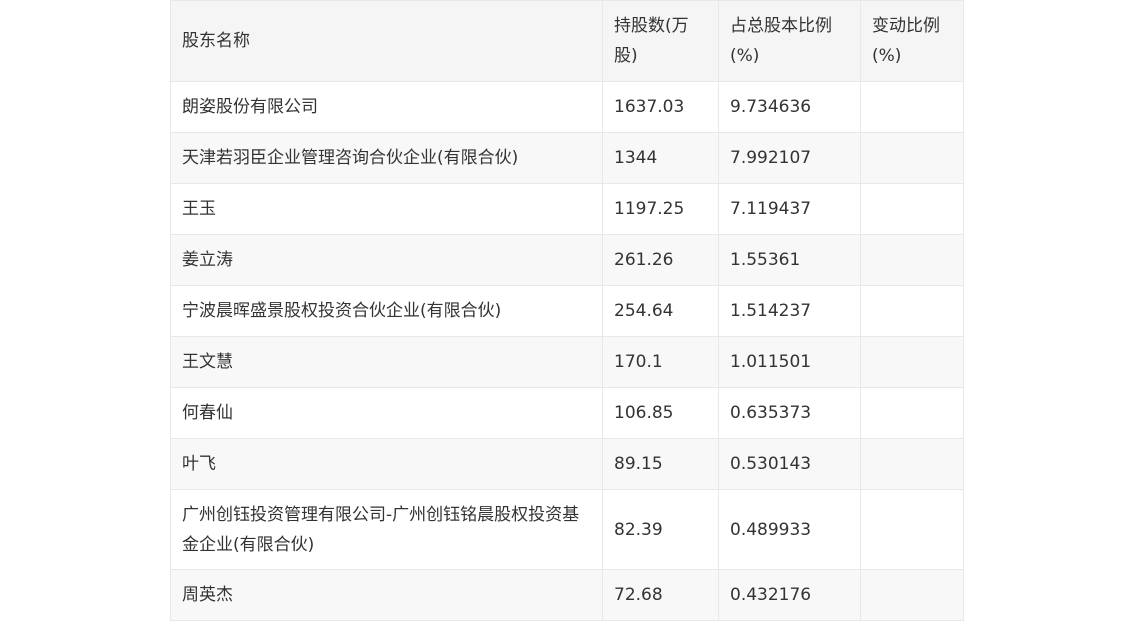  Describe the element at coordinates (912, 41) in the screenshot. I see `header-change-ratio: 变动比例(%)` at that location.